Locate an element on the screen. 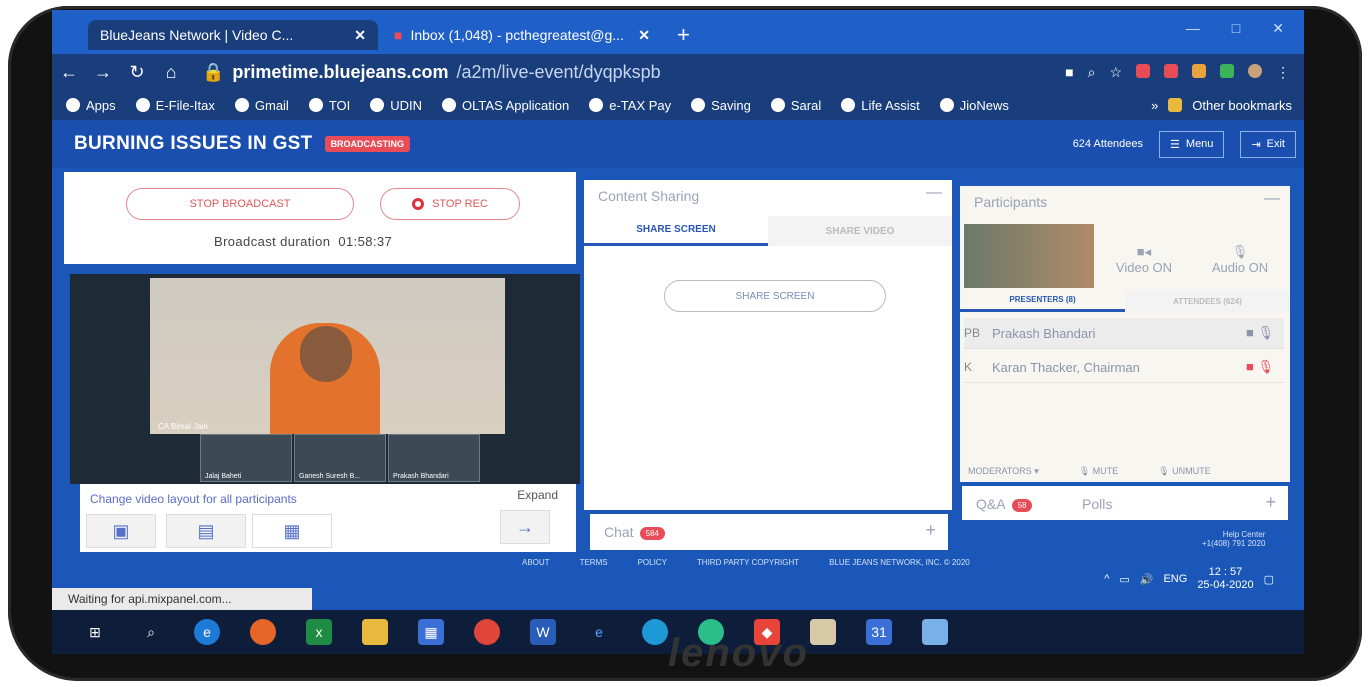 Image resolution: width=1370 pixels, height=687 pixels. mute-all-button: 🎙 MUTE is located at coordinates (1098, 471).